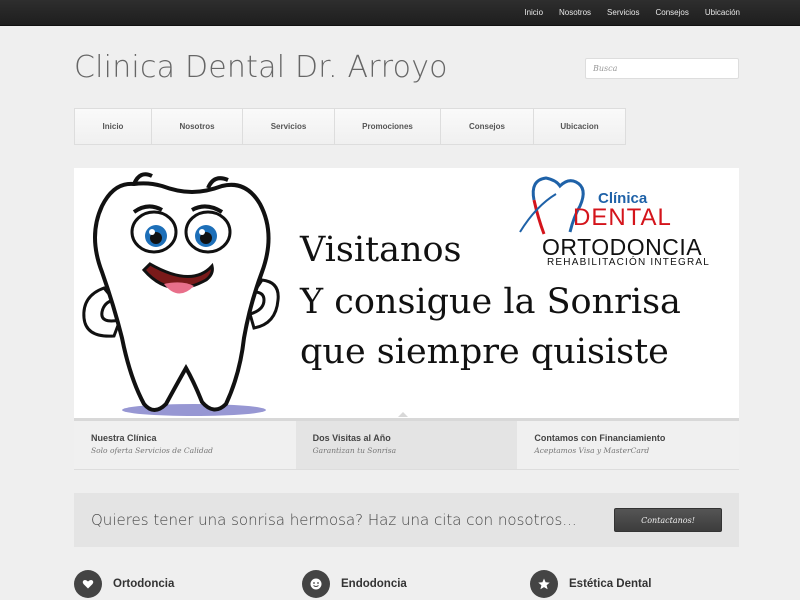  Describe the element at coordinates (622, 217) in the screenshot. I see `logo-dental-text: DENTAL` at that location.